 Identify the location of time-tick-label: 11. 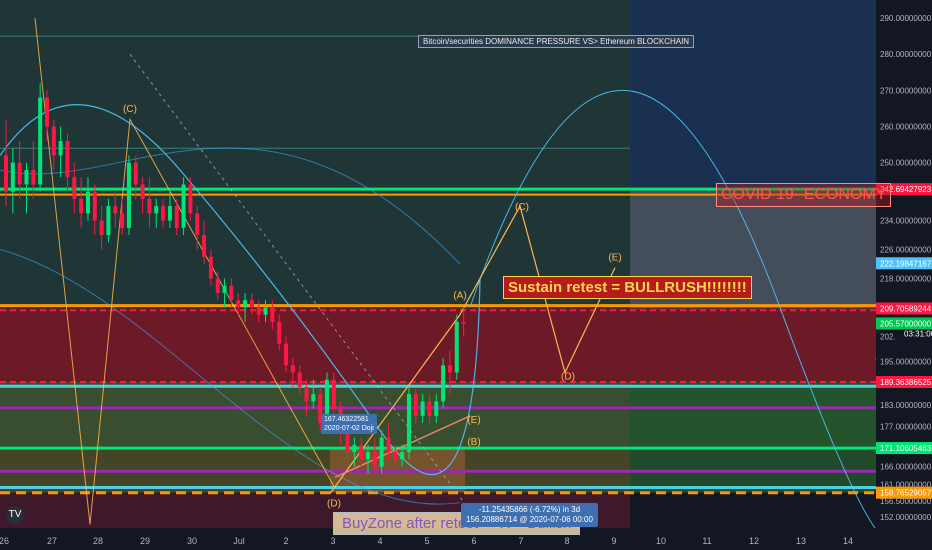
(706, 541).